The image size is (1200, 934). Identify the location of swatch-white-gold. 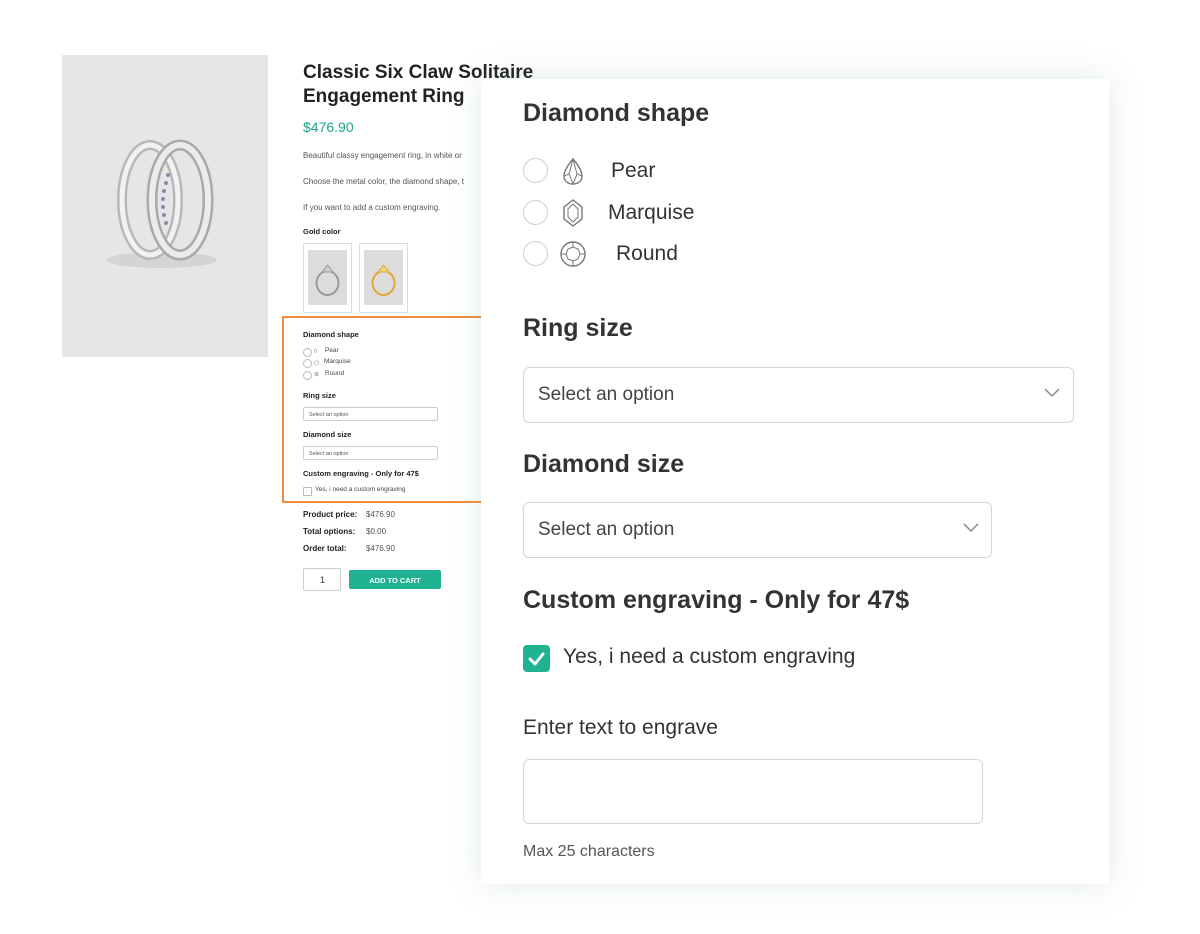
(327, 278).